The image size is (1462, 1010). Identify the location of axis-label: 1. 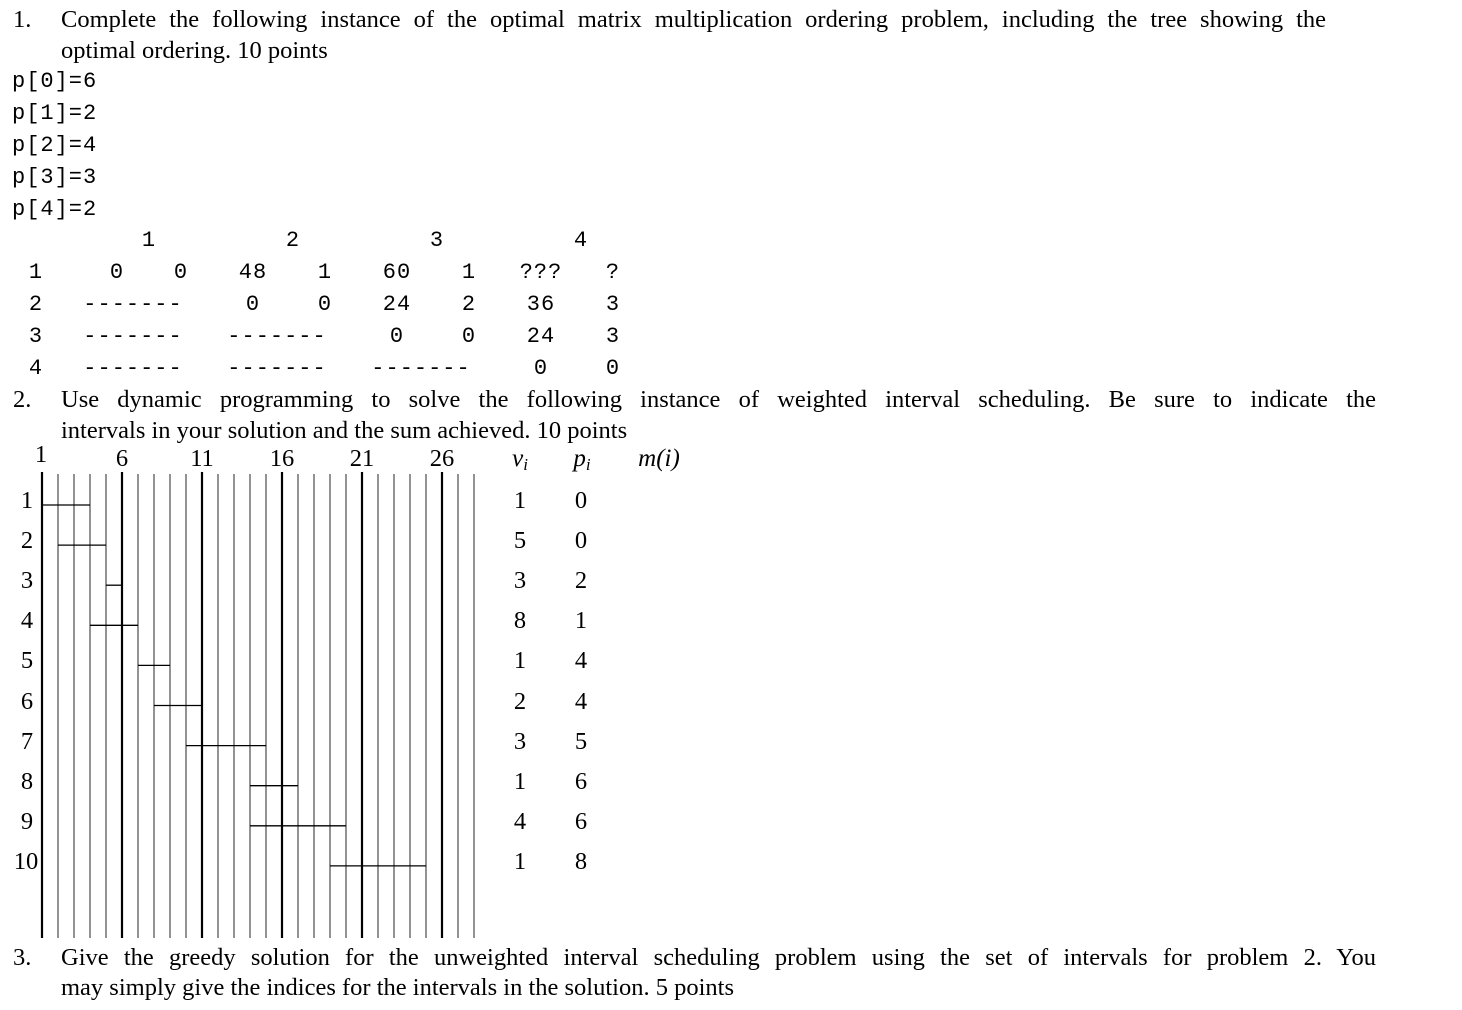
(41, 454).